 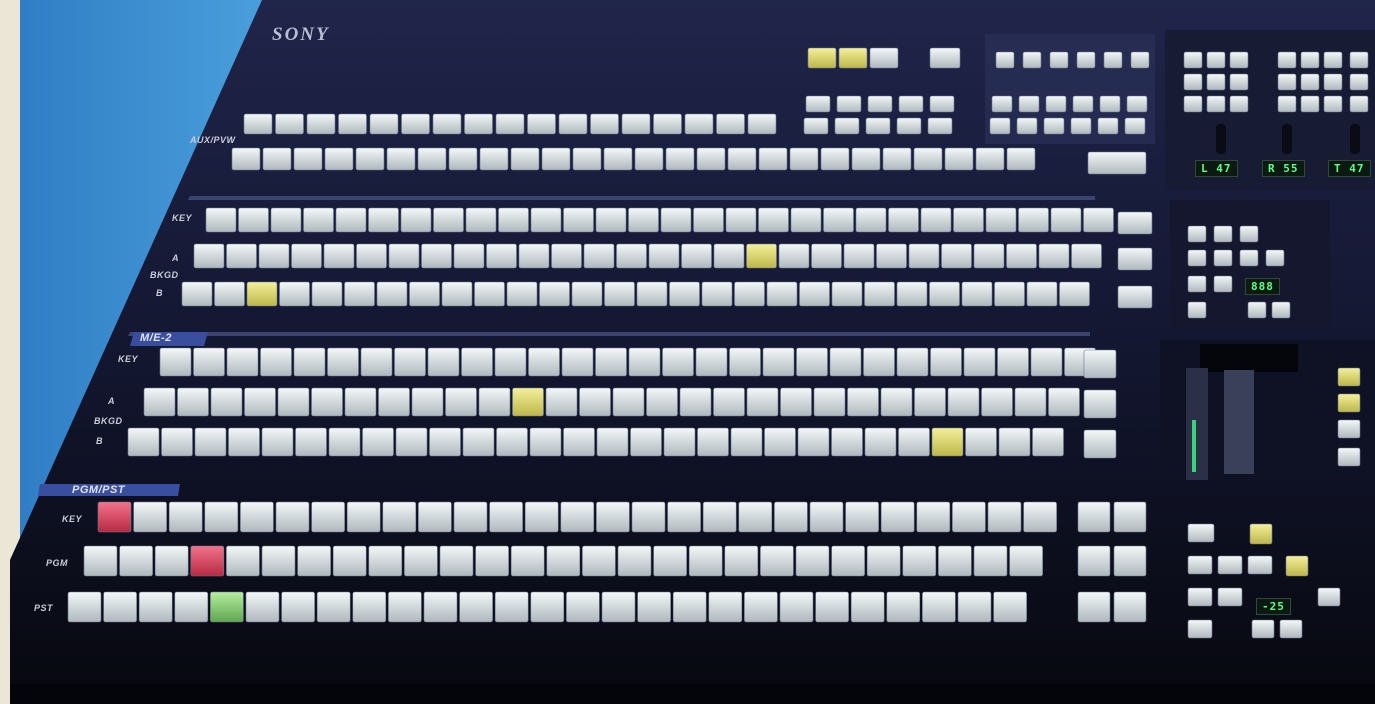 What do you see at coordinates (1135, 223) in the screenshot?
I see `me1-side-button` at bounding box center [1135, 223].